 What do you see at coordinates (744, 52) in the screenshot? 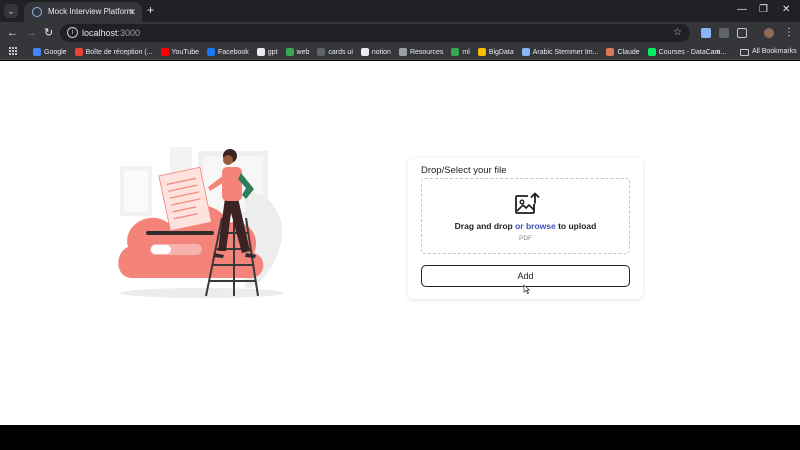
I see `folder-icon` at bounding box center [744, 52].